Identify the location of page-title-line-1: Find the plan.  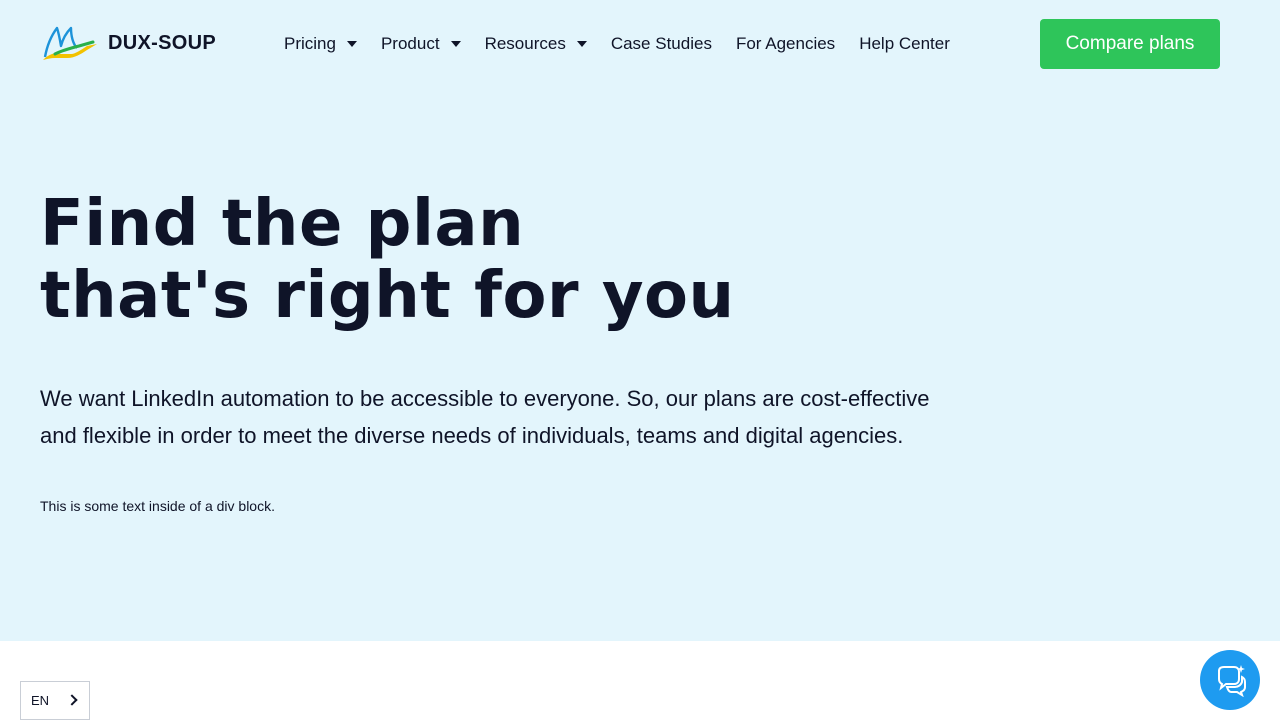
(282, 224).